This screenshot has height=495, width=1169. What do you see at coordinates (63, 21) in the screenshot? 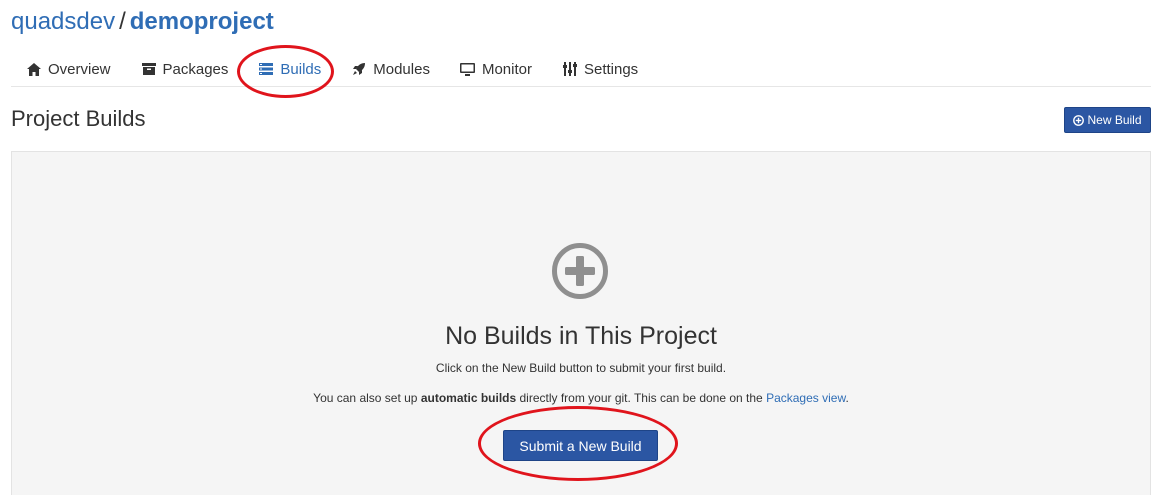
I see `owner-link: quadsdev` at bounding box center [63, 21].